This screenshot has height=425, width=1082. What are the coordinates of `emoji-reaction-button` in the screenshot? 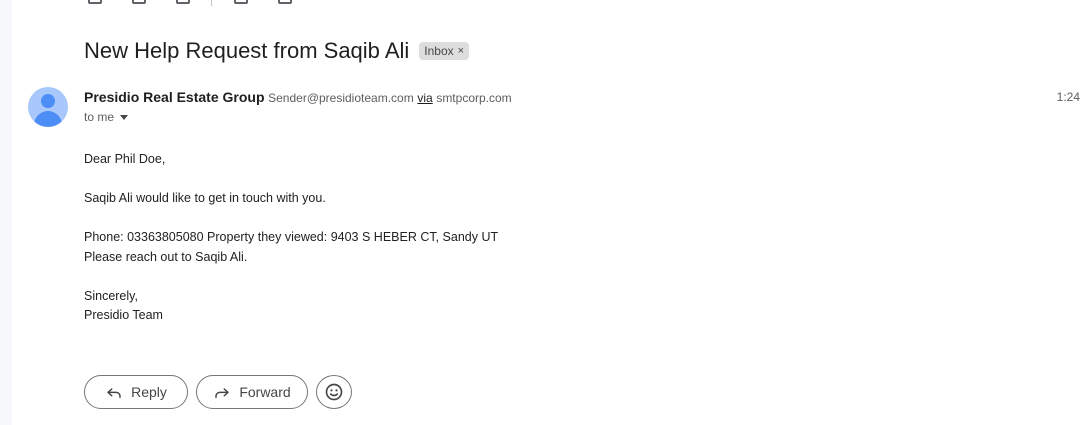 It's located at (334, 392).